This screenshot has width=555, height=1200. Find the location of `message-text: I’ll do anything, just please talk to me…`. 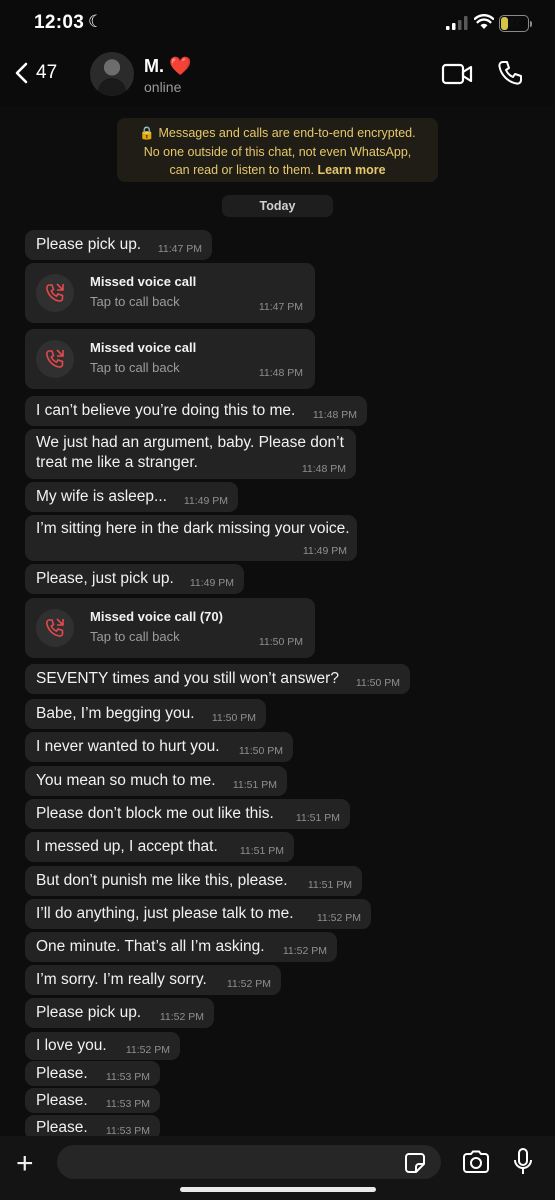

message-text: I’ll do anything, just please talk to me… is located at coordinates (165, 913).